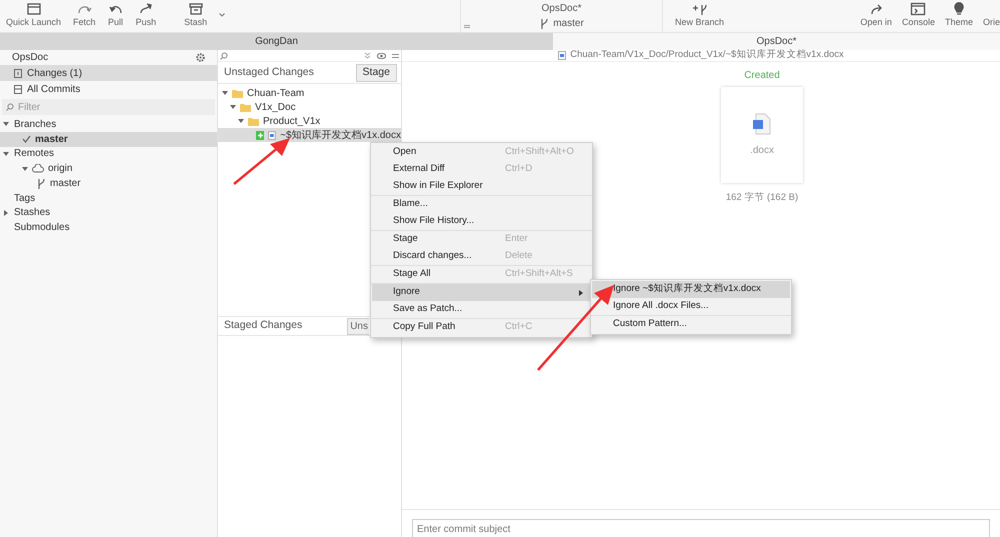  What do you see at coordinates (260, 135) in the screenshot?
I see `added-status-icon` at bounding box center [260, 135].